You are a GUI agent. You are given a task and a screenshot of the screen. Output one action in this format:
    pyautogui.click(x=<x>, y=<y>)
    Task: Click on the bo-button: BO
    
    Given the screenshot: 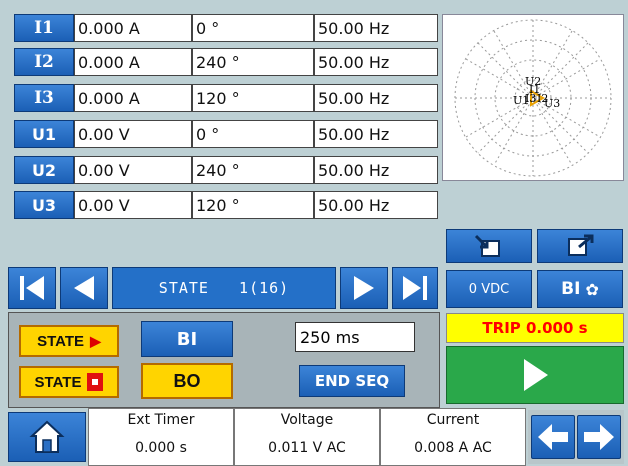 What is the action you would take?
    pyautogui.click(x=187, y=381)
    